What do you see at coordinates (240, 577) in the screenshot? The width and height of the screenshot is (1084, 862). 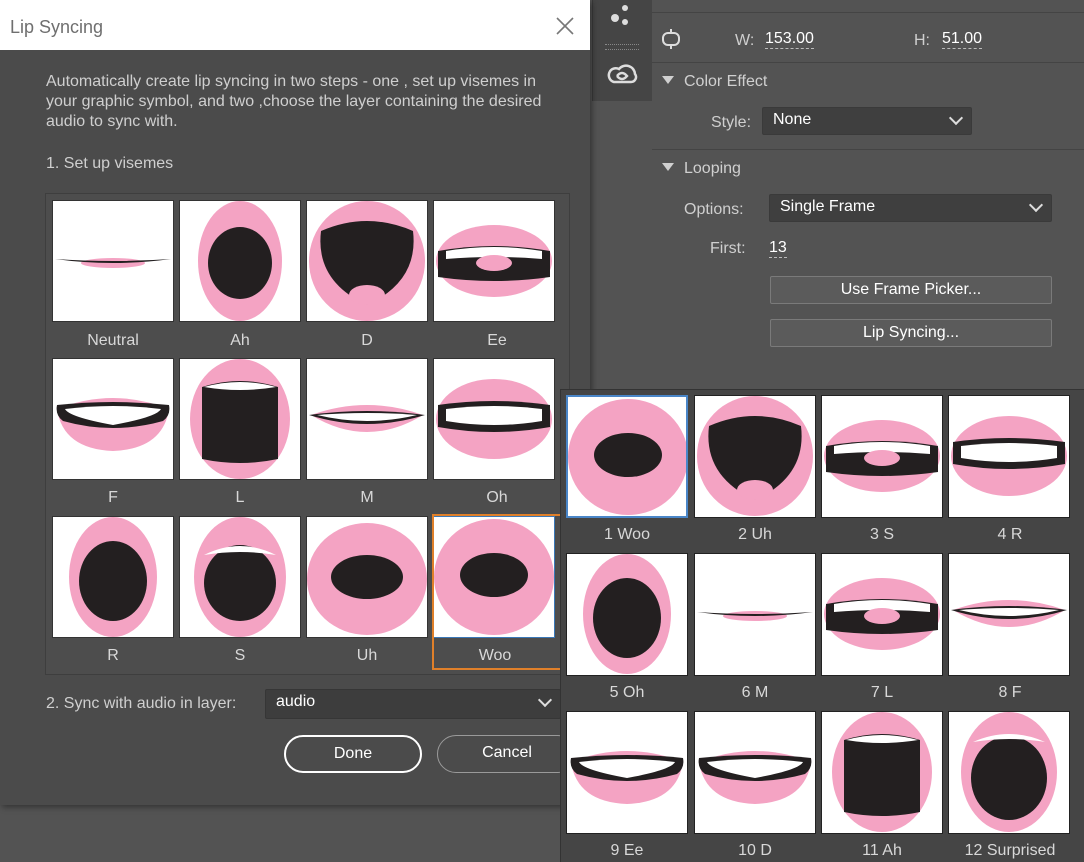 I see `viseme-s-thumb` at bounding box center [240, 577].